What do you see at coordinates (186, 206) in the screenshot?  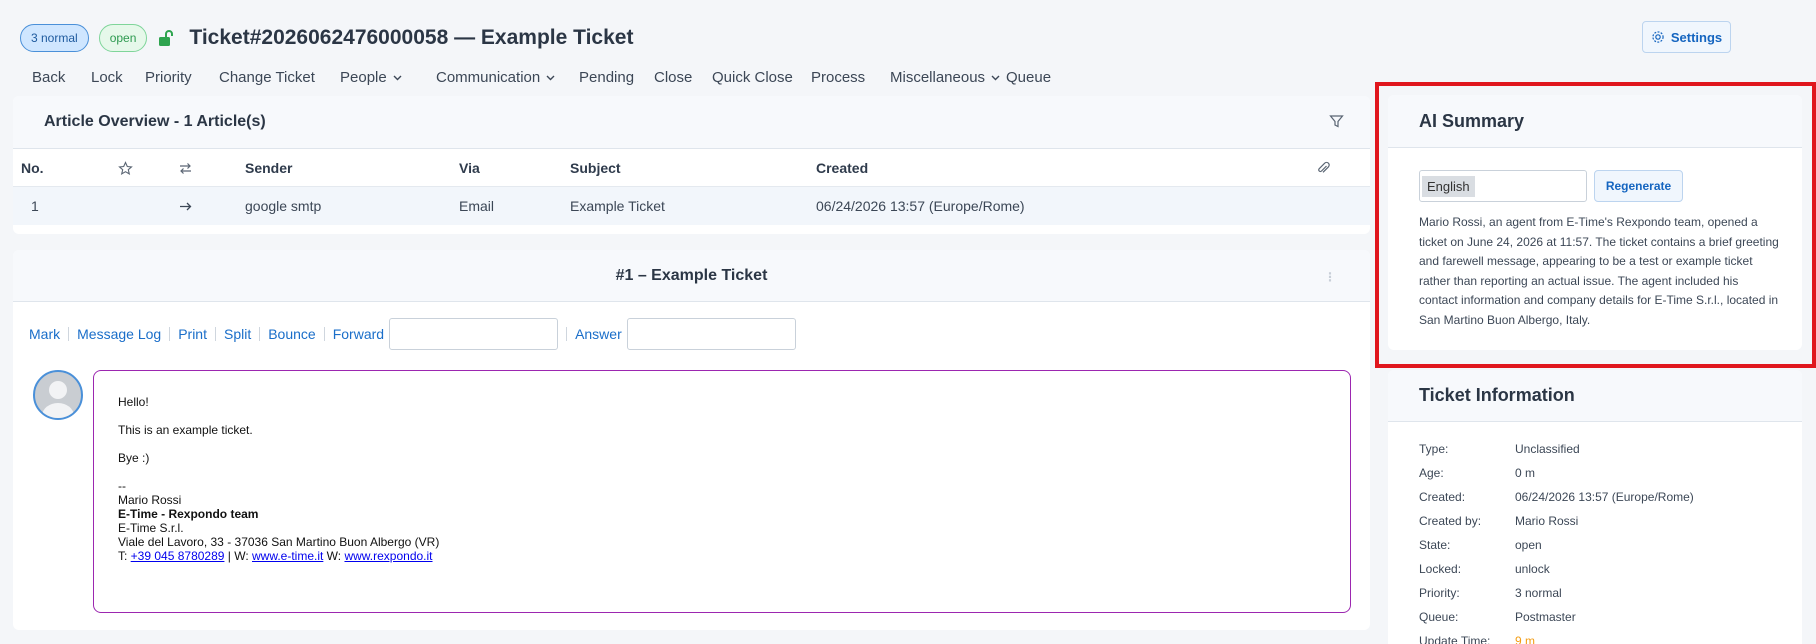 I see `arrow-right-icon` at bounding box center [186, 206].